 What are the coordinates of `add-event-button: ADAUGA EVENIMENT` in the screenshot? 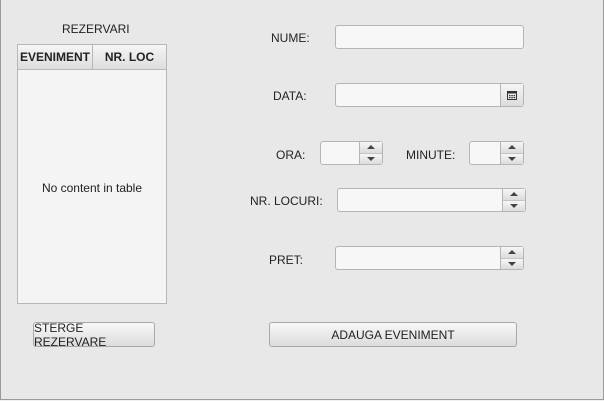 It's located at (393, 334).